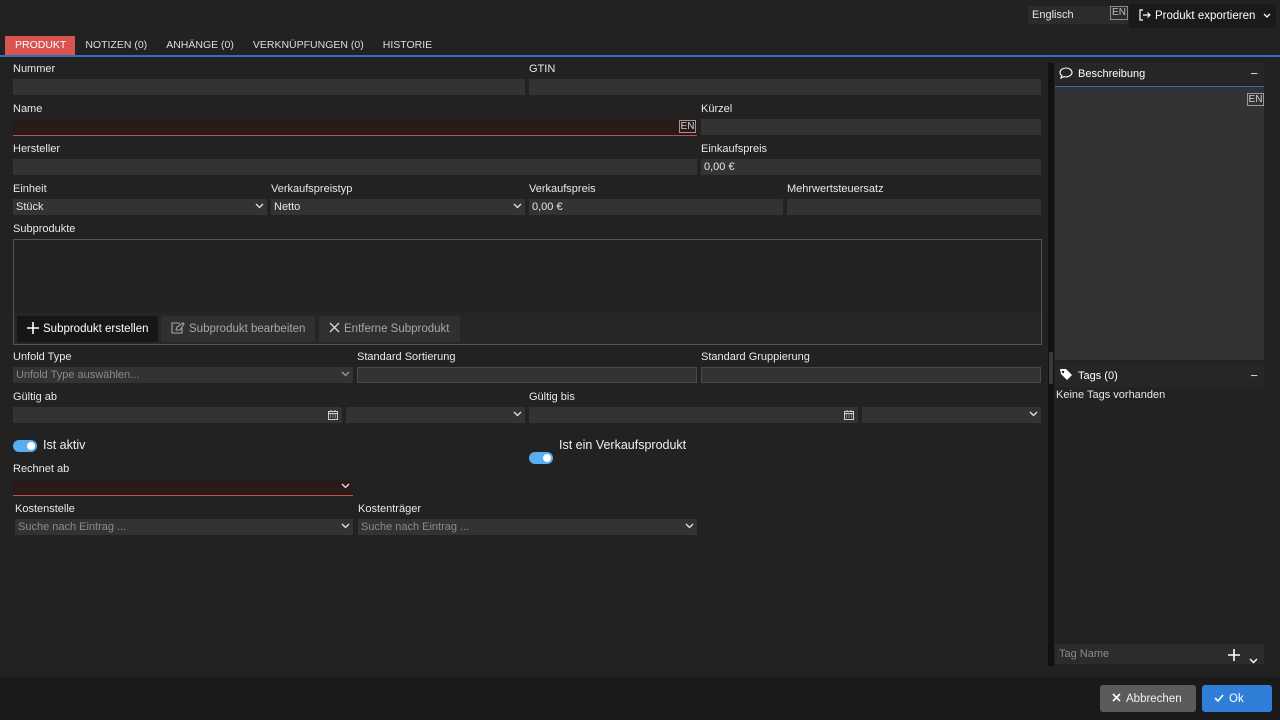 This screenshot has width=1280, height=720. Describe the element at coordinates (1159, 515) in the screenshot. I see `tags-list: Keine Tags vorhanden` at that location.